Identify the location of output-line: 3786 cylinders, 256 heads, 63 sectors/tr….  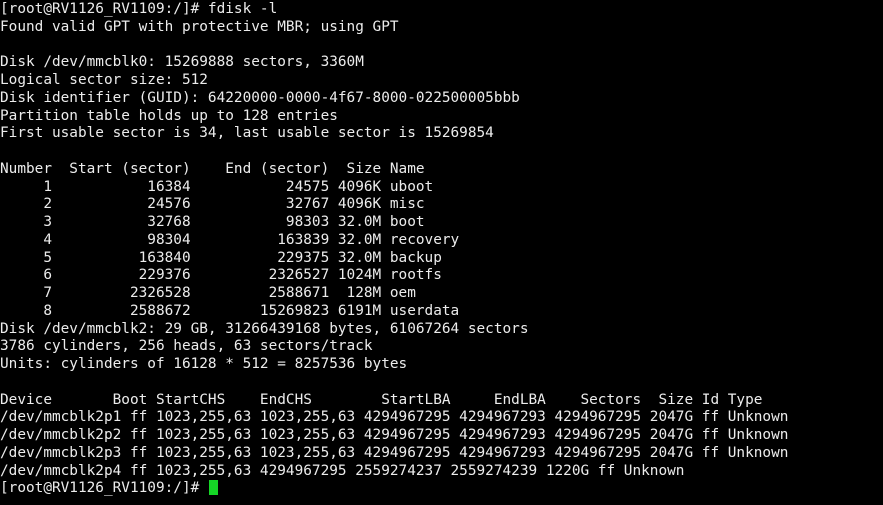
(186, 346).